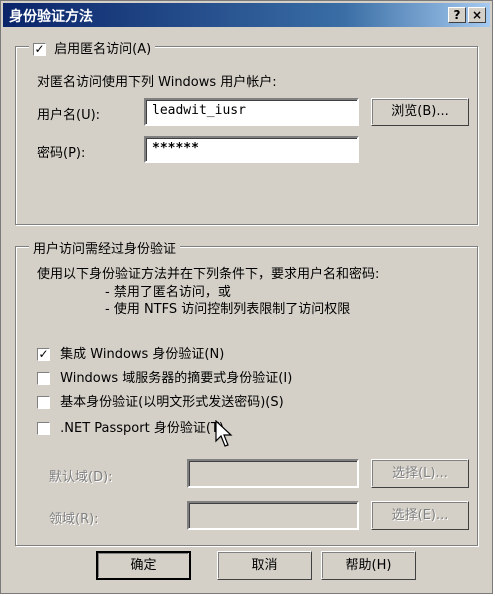 Image resolution: width=495 pixels, height=596 pixels. I want to click on authenticated-access-legend: 用户访问需经过身份验证, so click(105, 247).